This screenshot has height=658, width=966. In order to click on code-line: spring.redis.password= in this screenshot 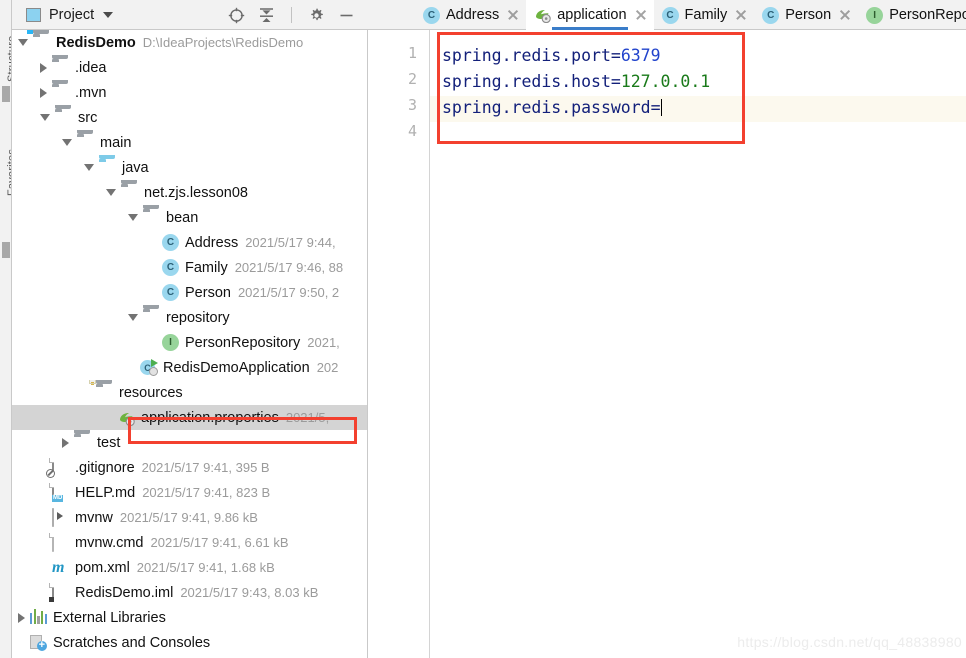, I will do `click(552, 108)`.